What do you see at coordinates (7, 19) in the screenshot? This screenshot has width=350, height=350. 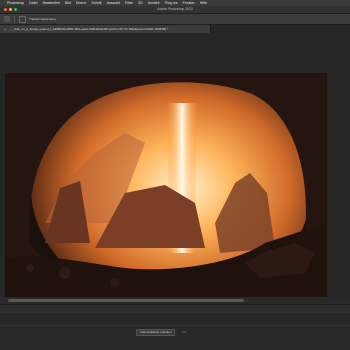 I see `home-icon` at bounding box center [7, 19].